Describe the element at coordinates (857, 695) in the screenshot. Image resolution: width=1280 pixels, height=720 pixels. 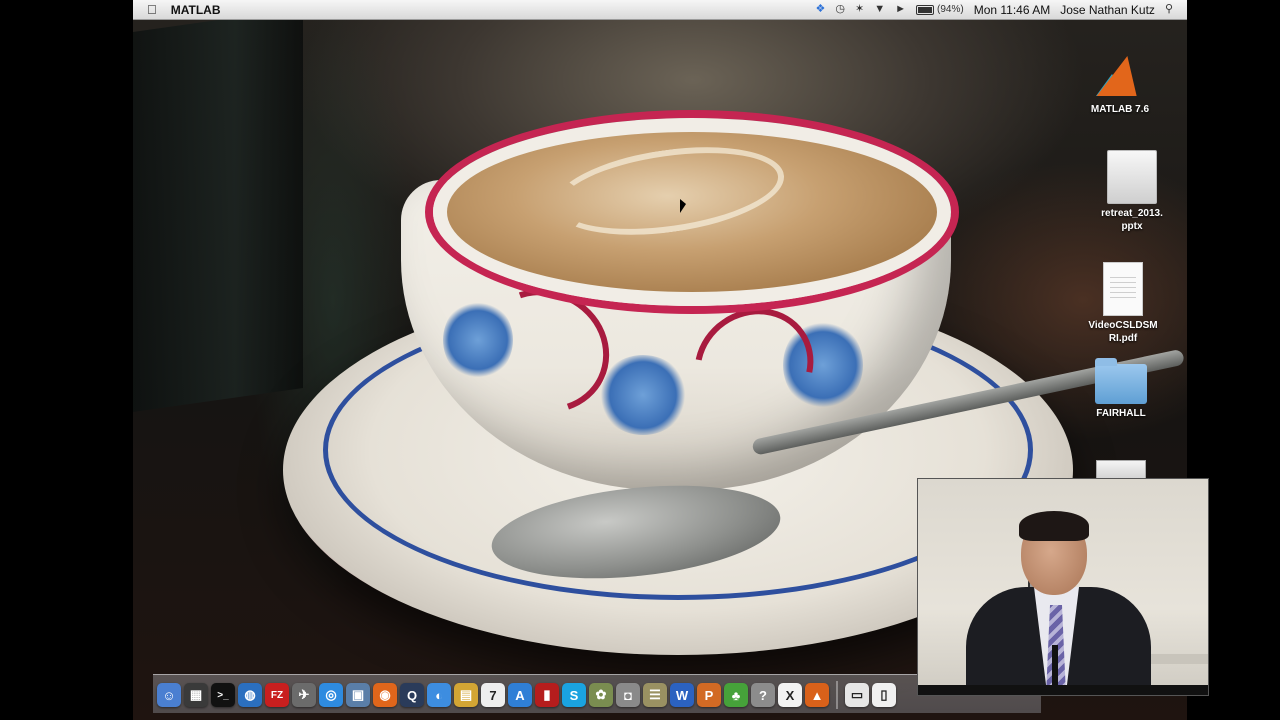
I see `documents-stack-icon: ▭` at that location.